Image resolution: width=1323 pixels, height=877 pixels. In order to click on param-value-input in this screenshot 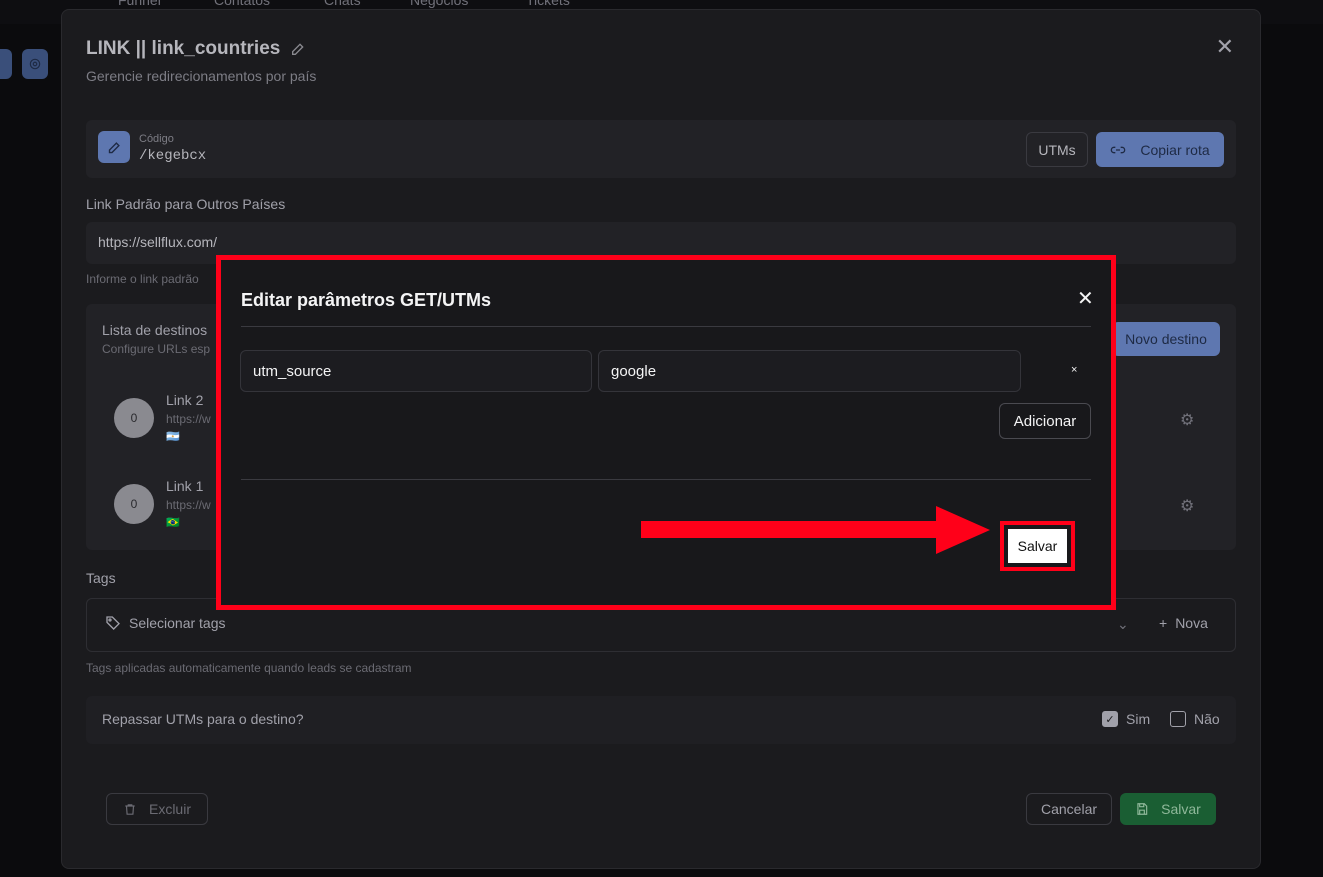, I will do `click(809, 371)`.